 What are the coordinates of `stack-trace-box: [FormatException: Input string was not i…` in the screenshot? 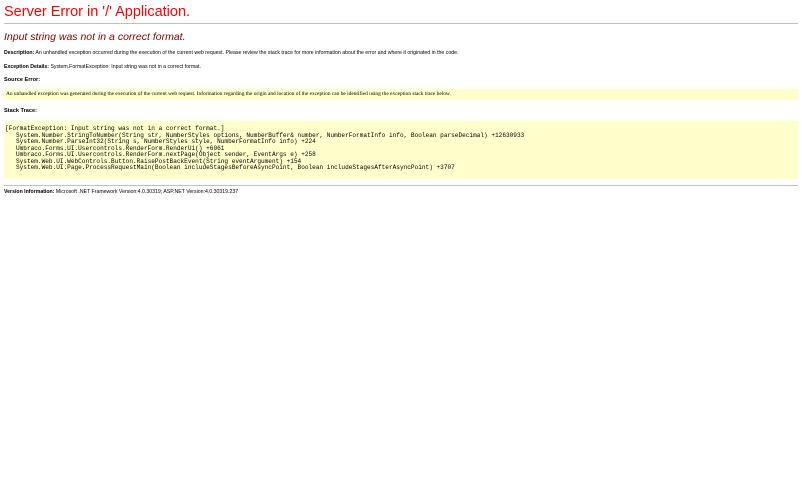 It's located at (401, 150).